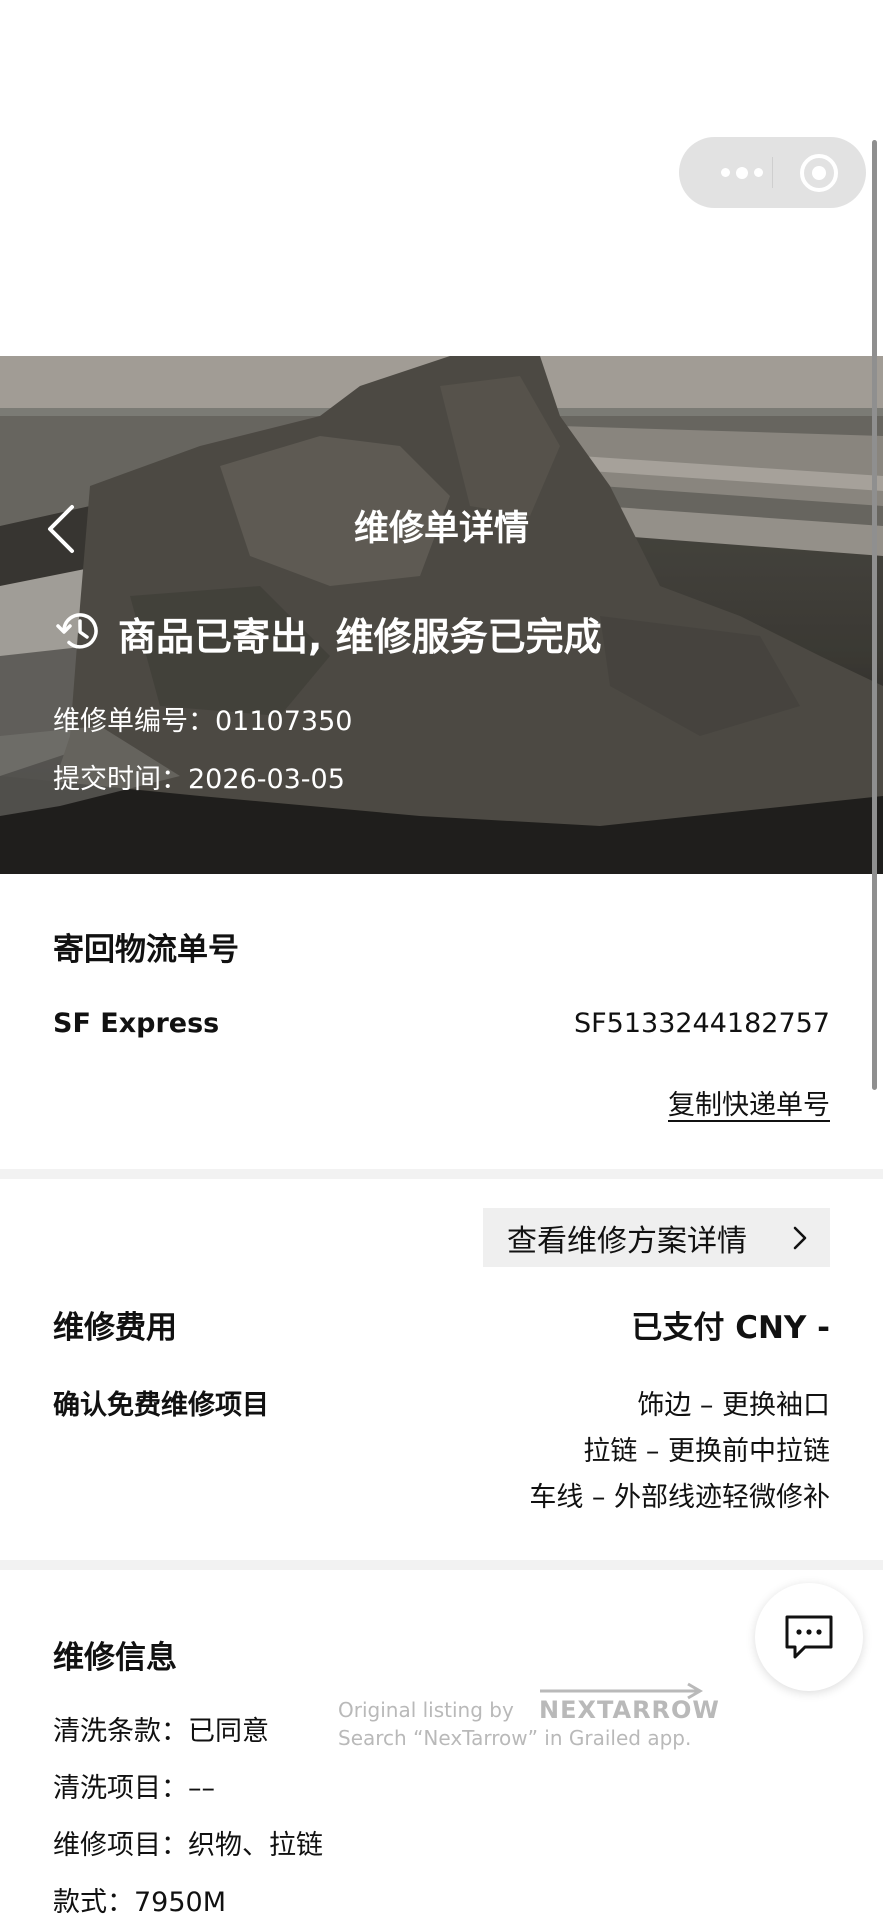 Image resolution: width=883 pixels, height=1920 pixels. What do you see at coordinates (627, 1241) in the screenshot?
I see `view-plan-label: 查看维修方案详情` at bounding box center [627, 1241].